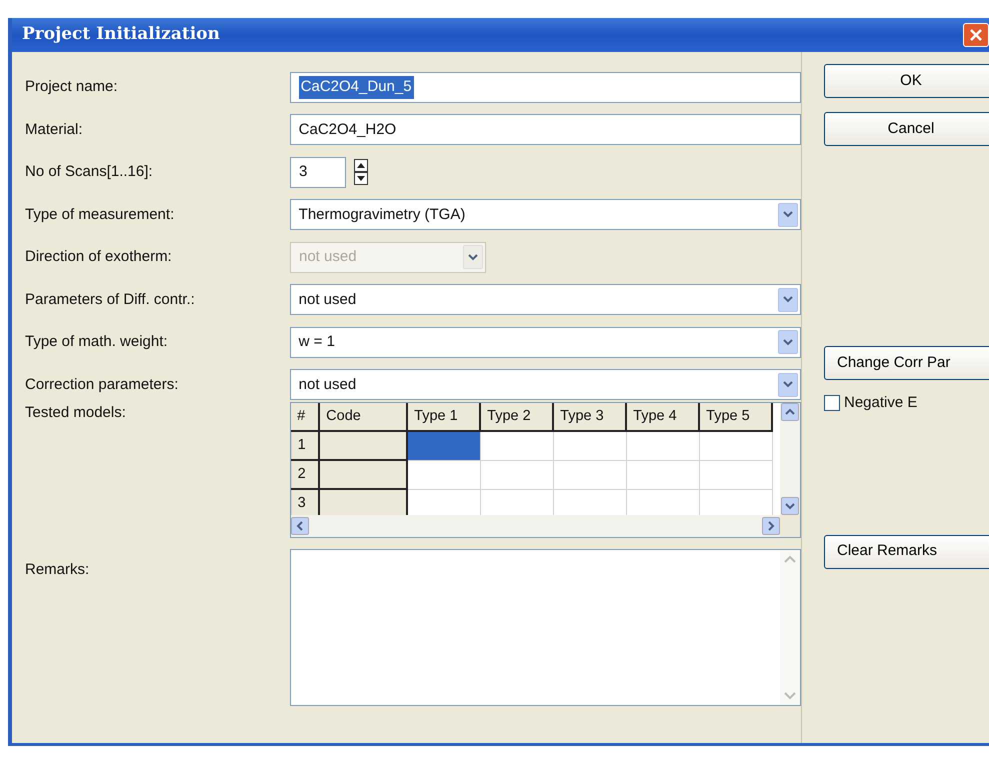 The width and height of the screenshot is (989, 760). I want to click on checkbox, so click(832, 403).